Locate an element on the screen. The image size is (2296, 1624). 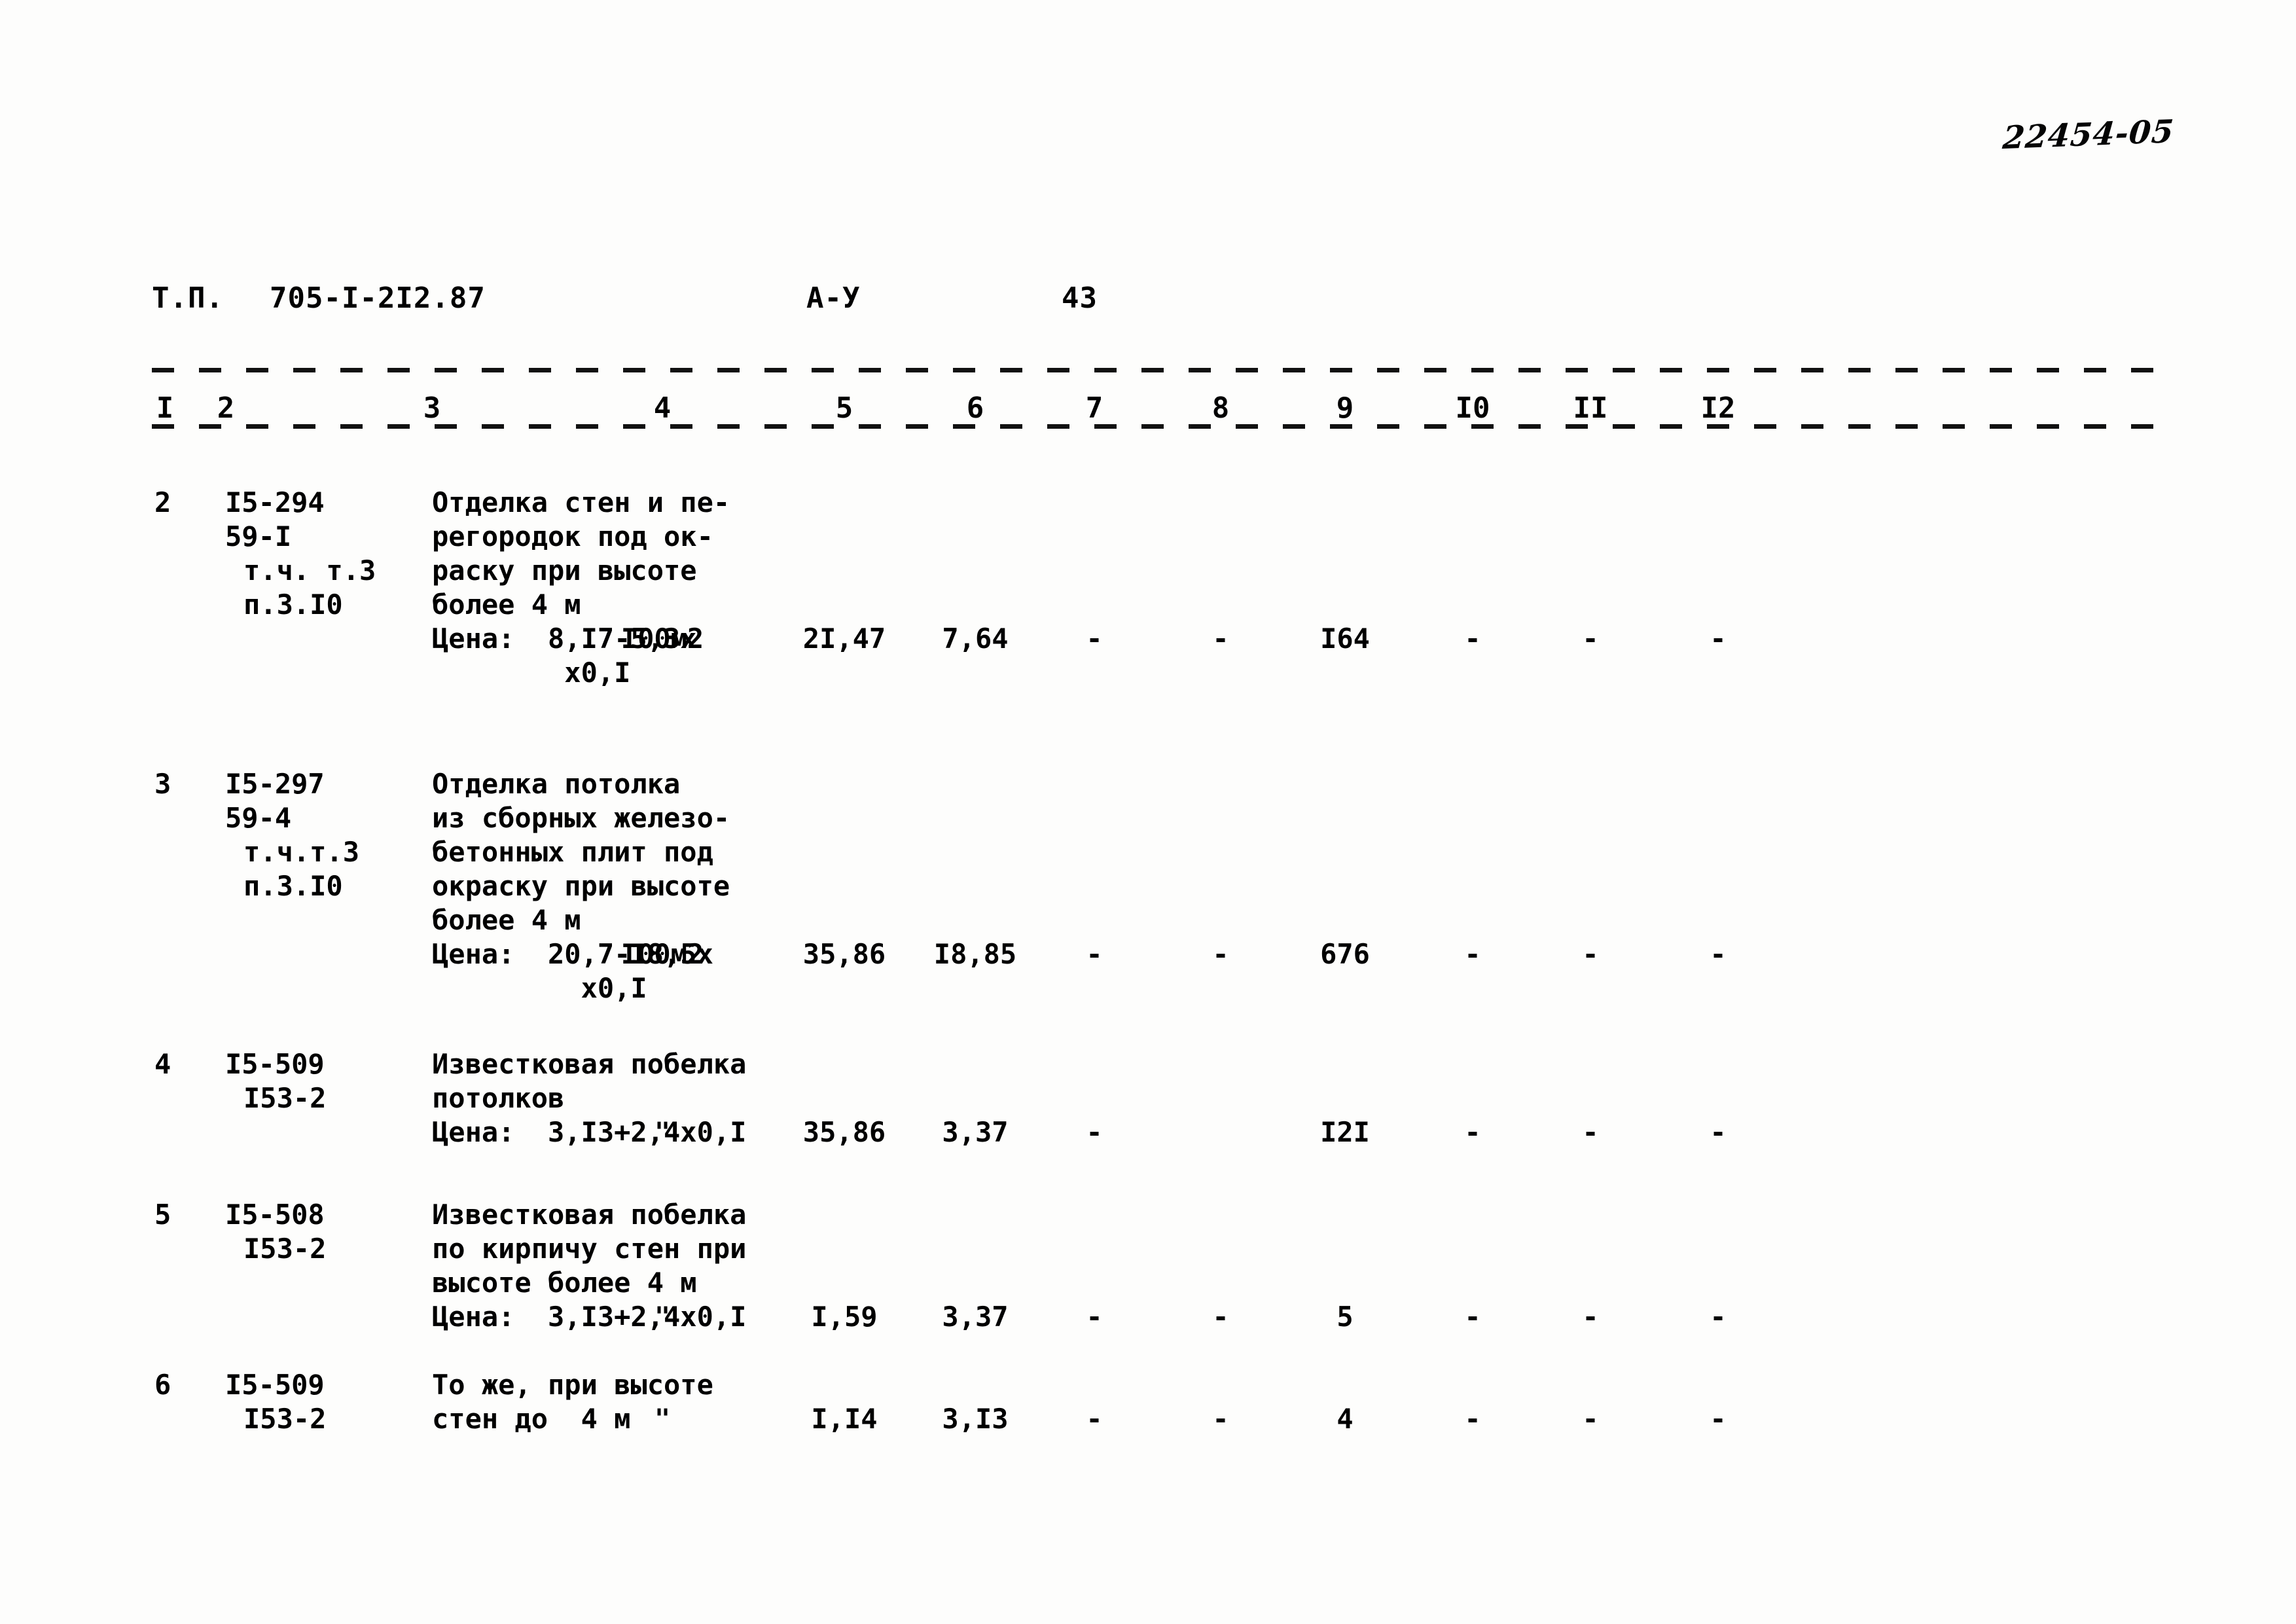
header-series: А-У is located at coordinates (833, 298).